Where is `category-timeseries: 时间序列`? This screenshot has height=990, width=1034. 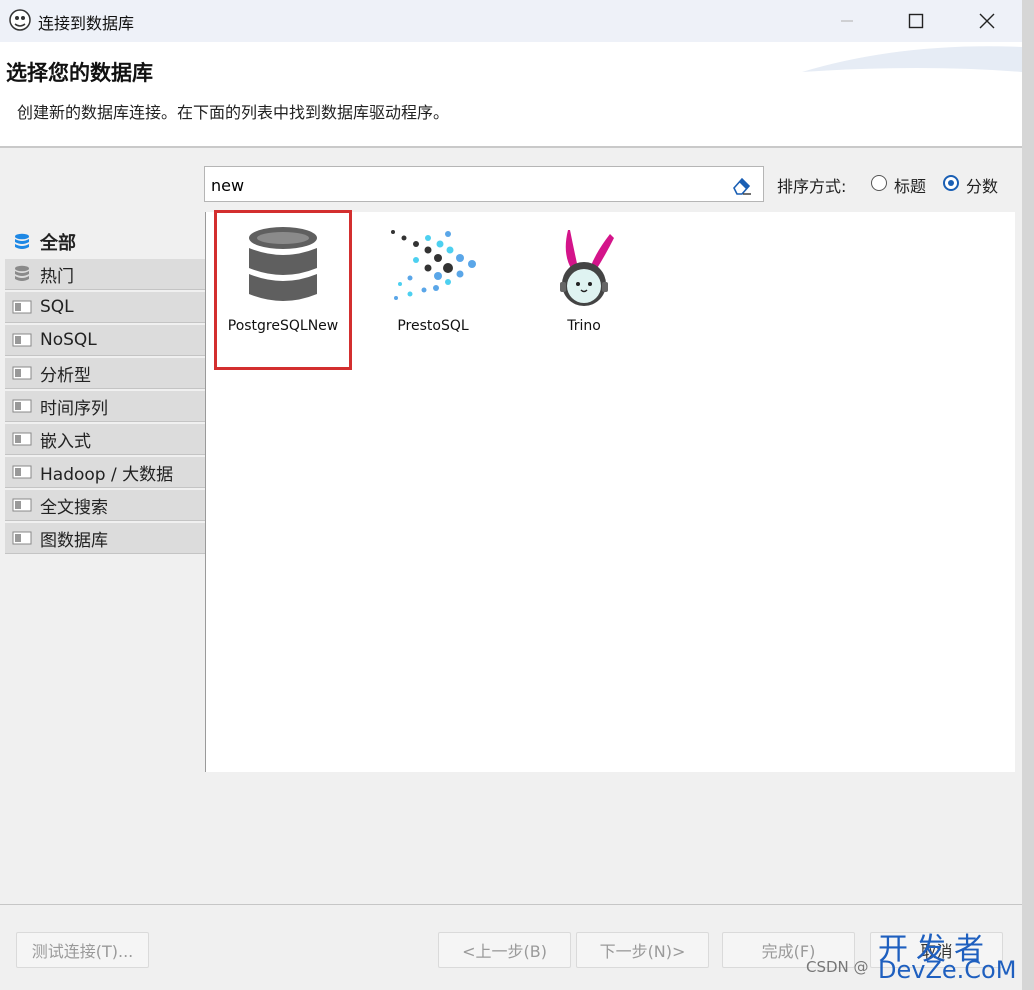 category-timeseries: 时间序列 is located at coordinates (105, 406).